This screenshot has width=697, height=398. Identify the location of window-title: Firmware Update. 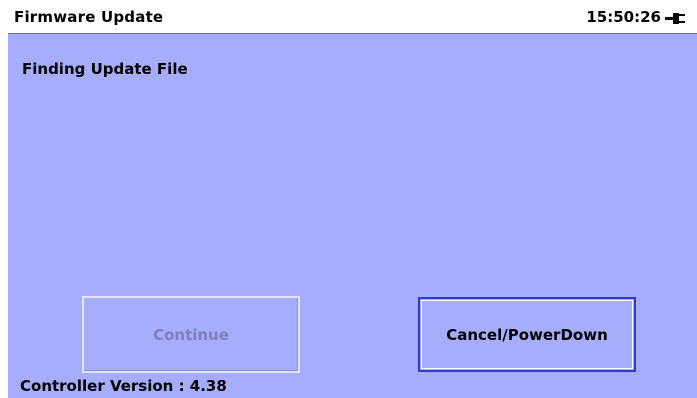
(89, 17).